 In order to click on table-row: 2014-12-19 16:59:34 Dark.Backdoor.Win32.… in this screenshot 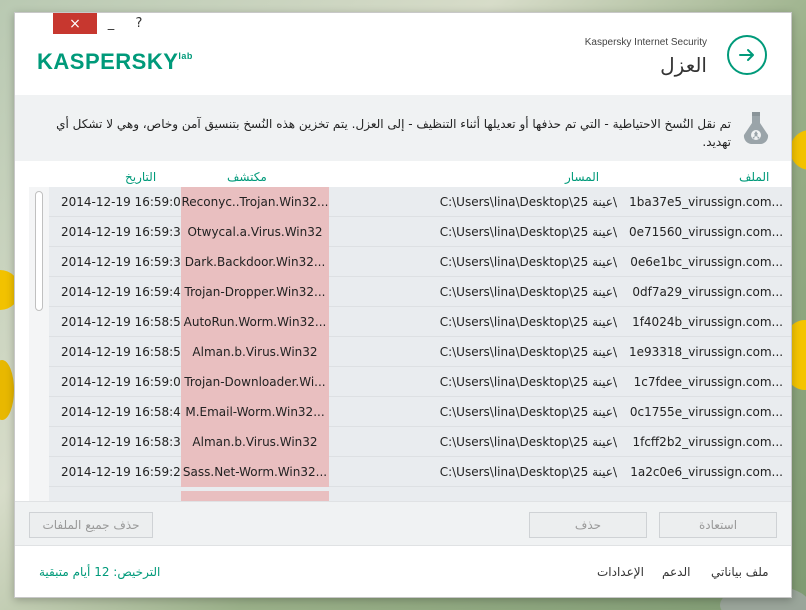, I will do `click(420, 262)`.